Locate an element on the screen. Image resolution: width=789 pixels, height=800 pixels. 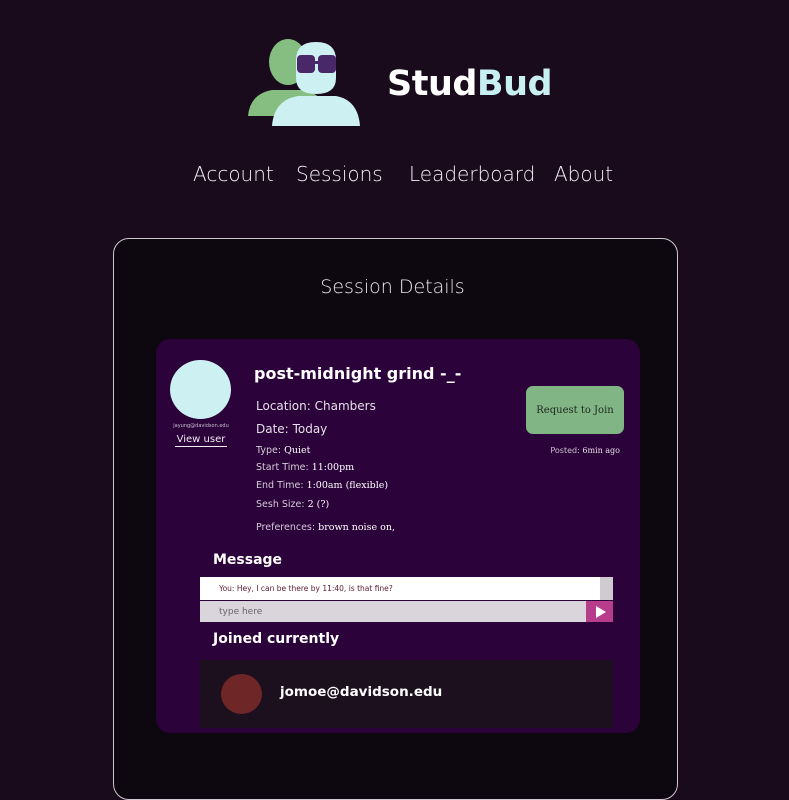
brand-name-part1: Stud is located at coordinates (432, 84).